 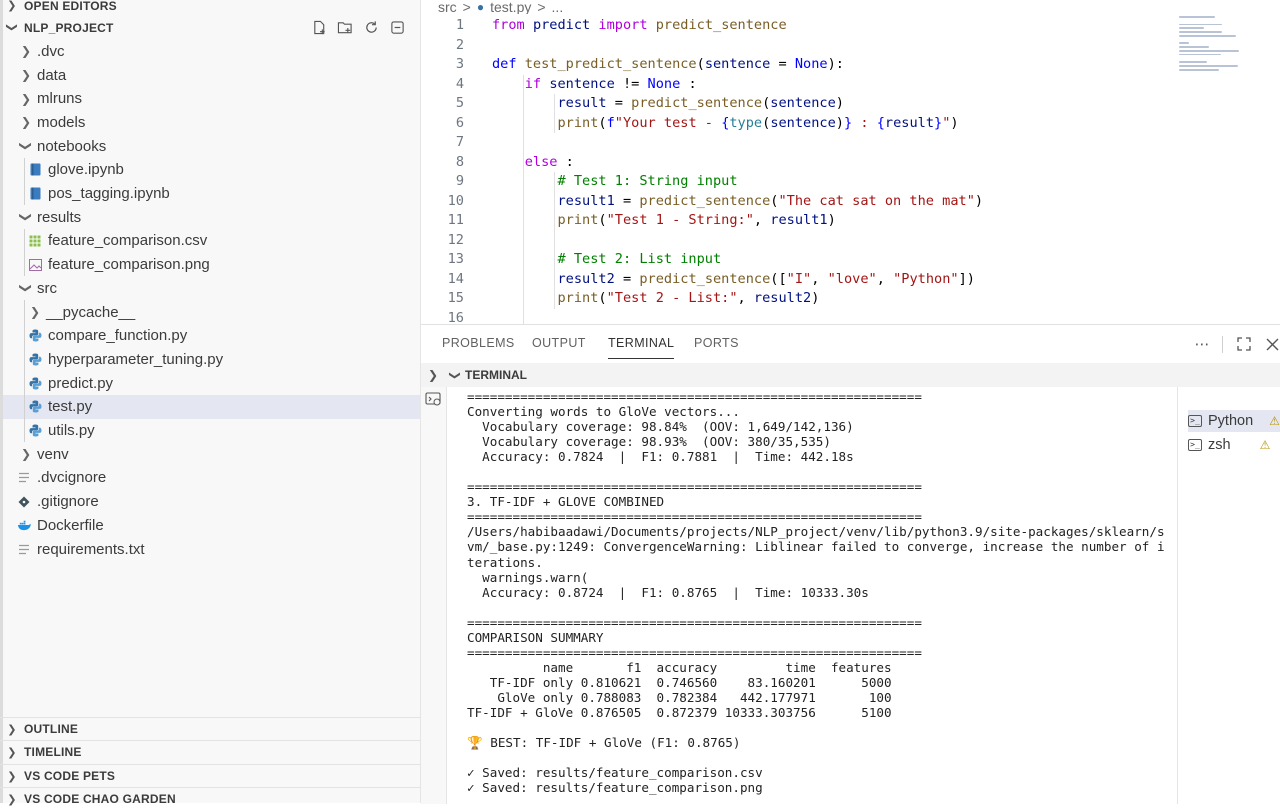 I want to click on line-number: 14, so click(x=455, y=278).